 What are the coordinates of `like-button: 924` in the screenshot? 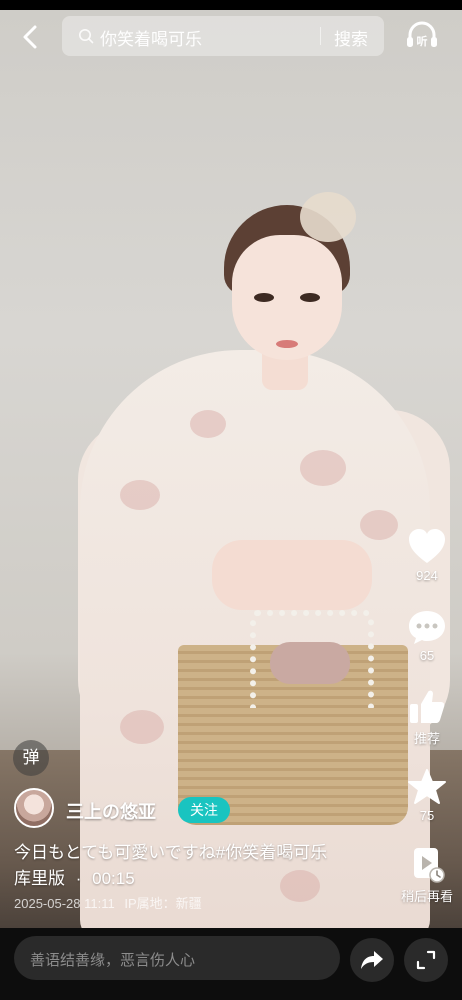 It's located at (427, 555).